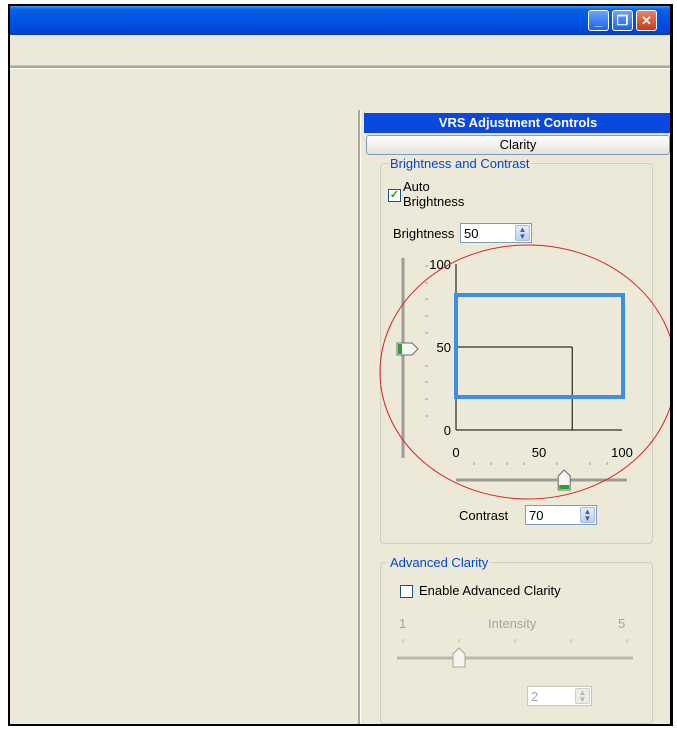 This screenshot has height=730, width=677. What do you see at coordinates (455, 452) in the screenshot?
I see `graph-x-tick-label: 0` at bounding box center [455, 452].